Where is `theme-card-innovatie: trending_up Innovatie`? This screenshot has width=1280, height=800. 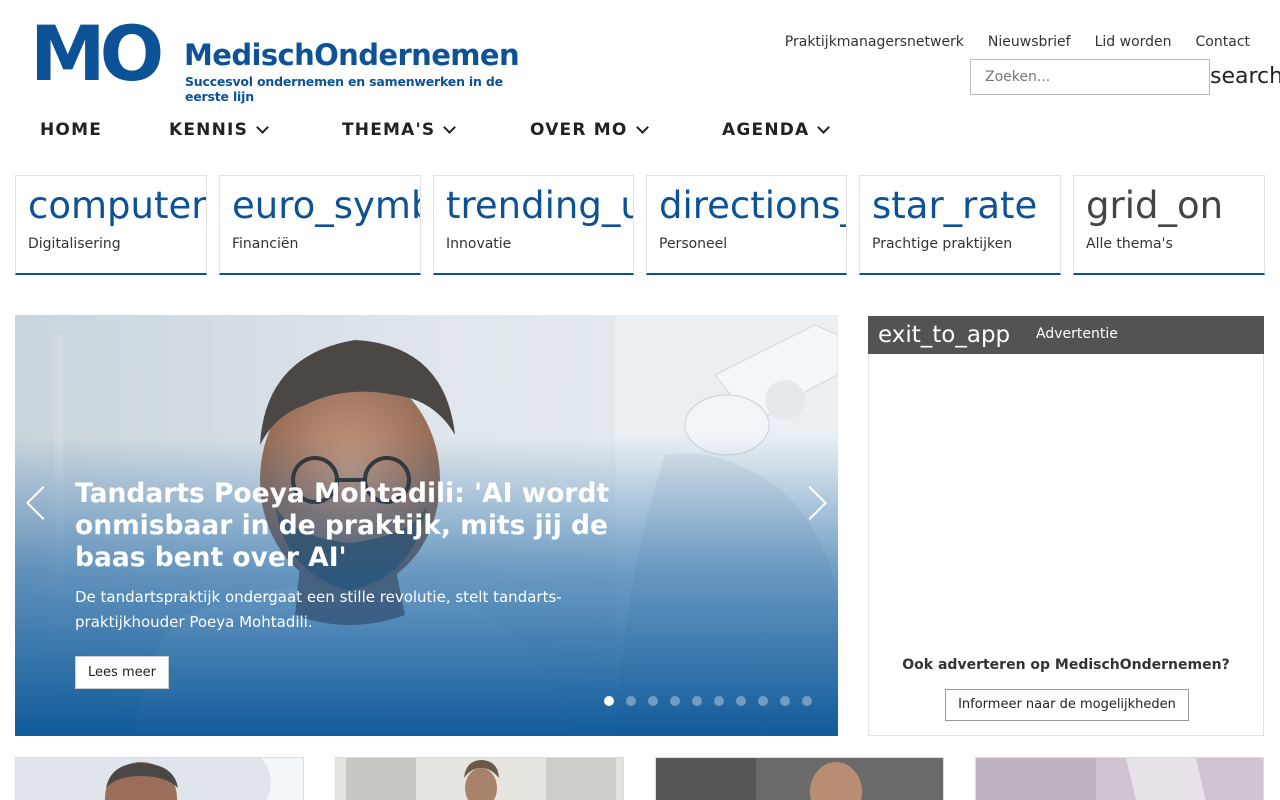 theme-card-innovatie: trending_up Innovatie is located at coordinates (533, 225).